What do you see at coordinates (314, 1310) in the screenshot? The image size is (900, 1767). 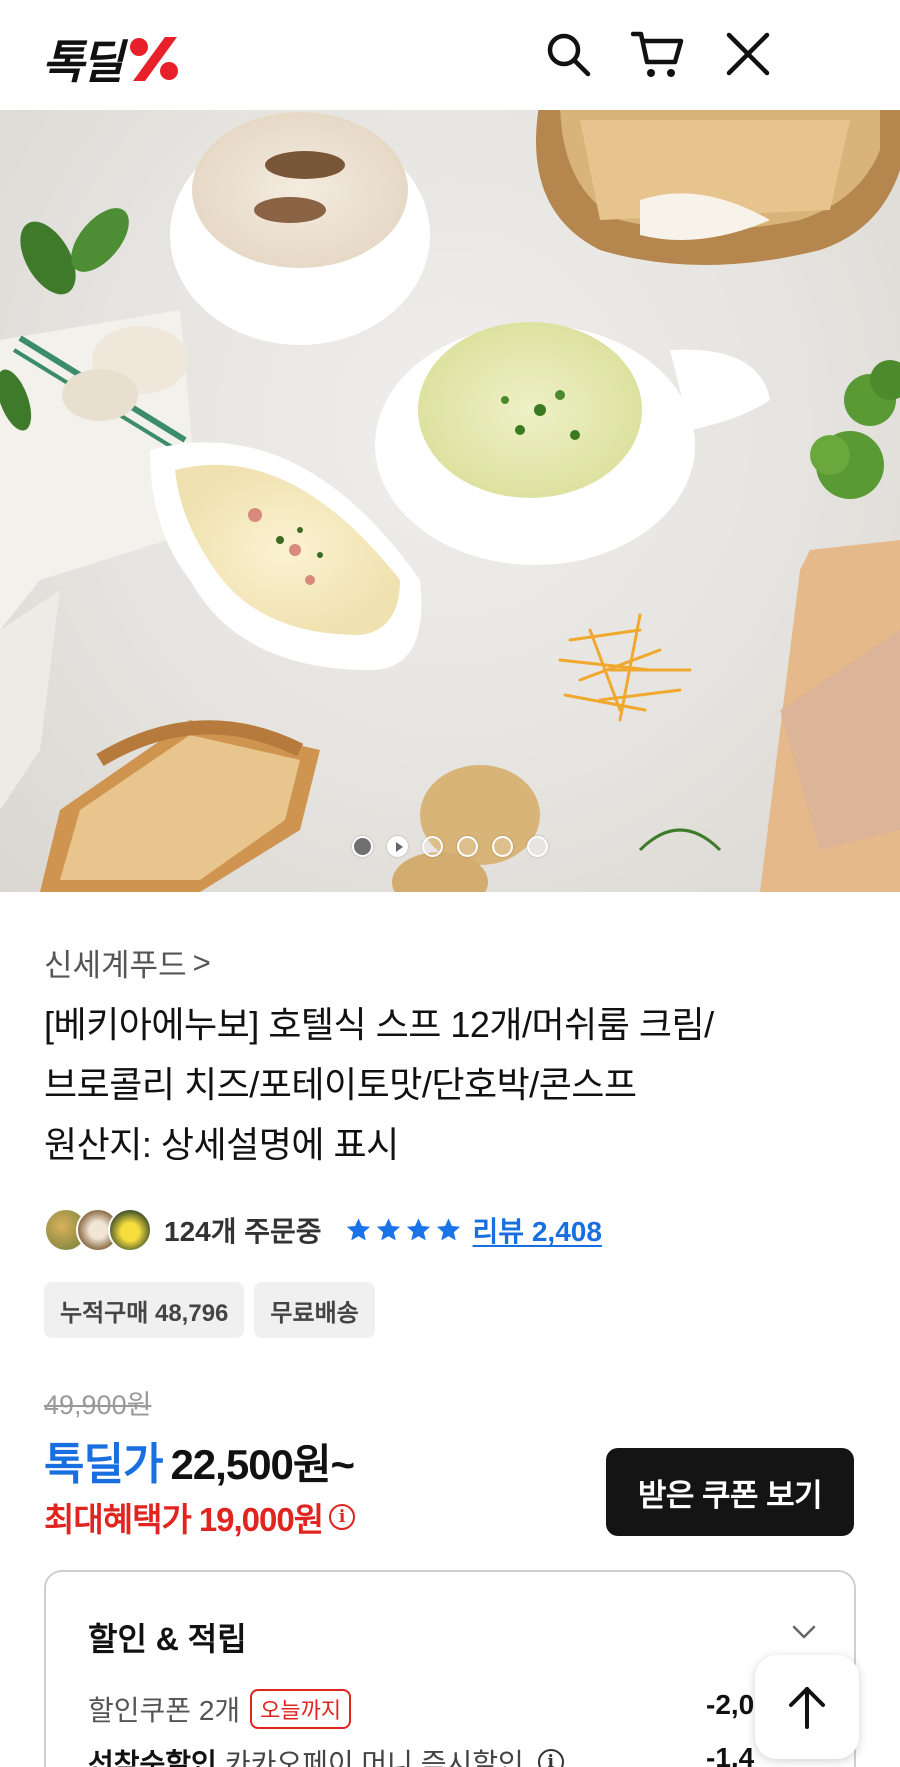 I see `tag-free-shipping: 무료배송` at bounding box center [314, 1310].